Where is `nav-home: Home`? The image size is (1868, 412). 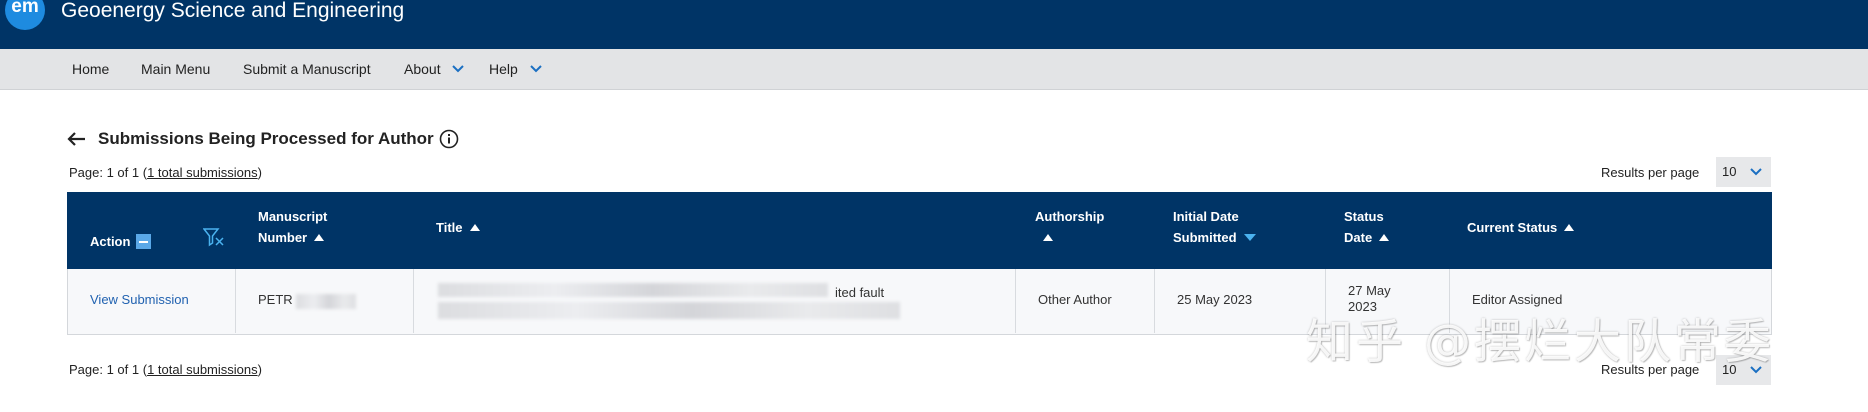 nav-home: Home is located at coordinates (90, 69).